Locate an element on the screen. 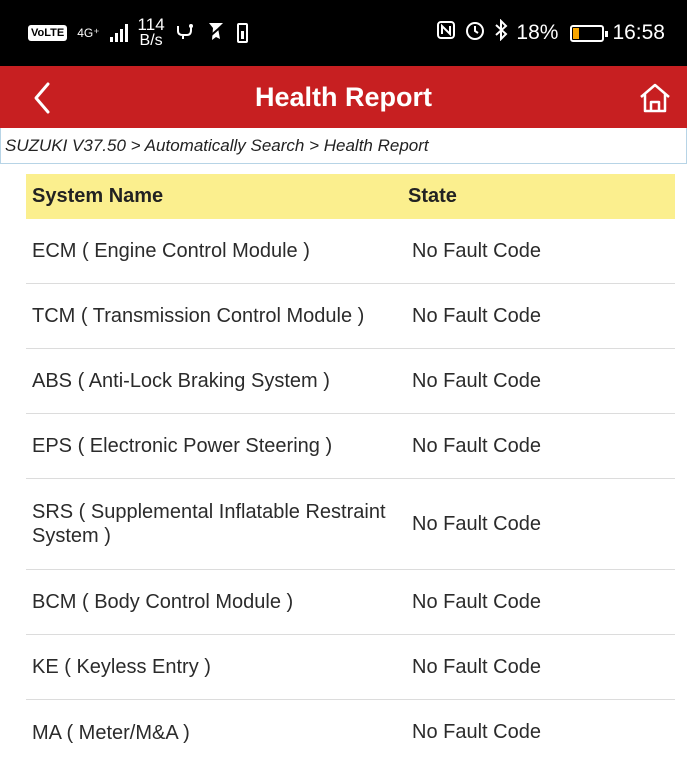 The image size is (687, 765). usb-icon is located at coordinates (185, 33).